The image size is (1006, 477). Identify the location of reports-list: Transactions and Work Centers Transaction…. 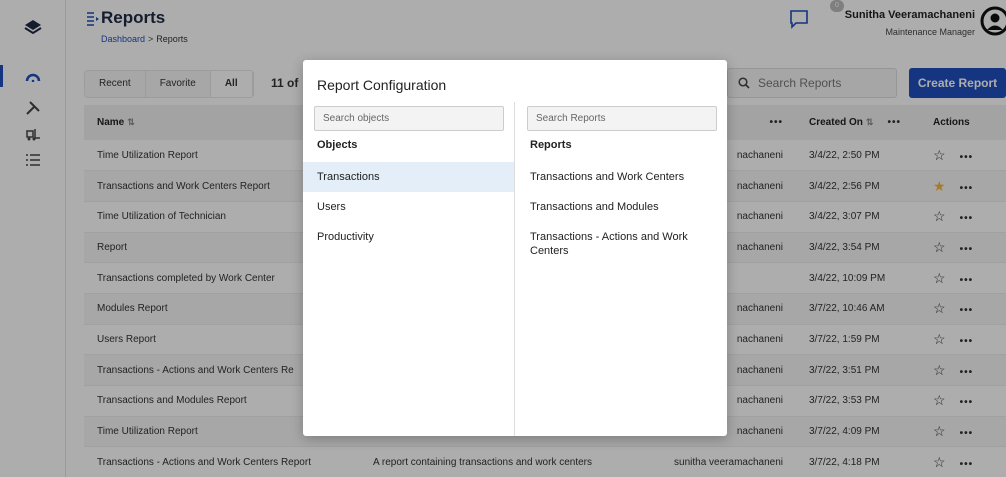
(621, 214).